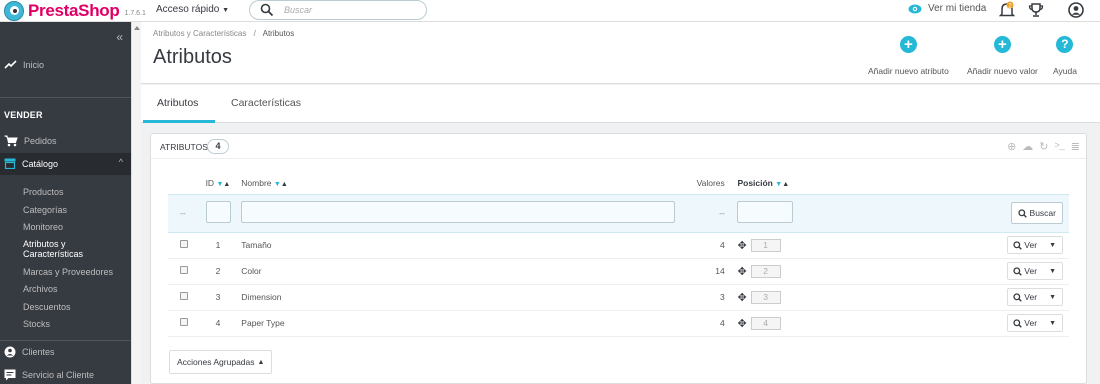 The width and height of the screenshot is (1100, 384). What do you see at coordinates (24, 65) in the screenshot?
I see `sidebar-item-home: Inicio` at bounding box center [24, 65].